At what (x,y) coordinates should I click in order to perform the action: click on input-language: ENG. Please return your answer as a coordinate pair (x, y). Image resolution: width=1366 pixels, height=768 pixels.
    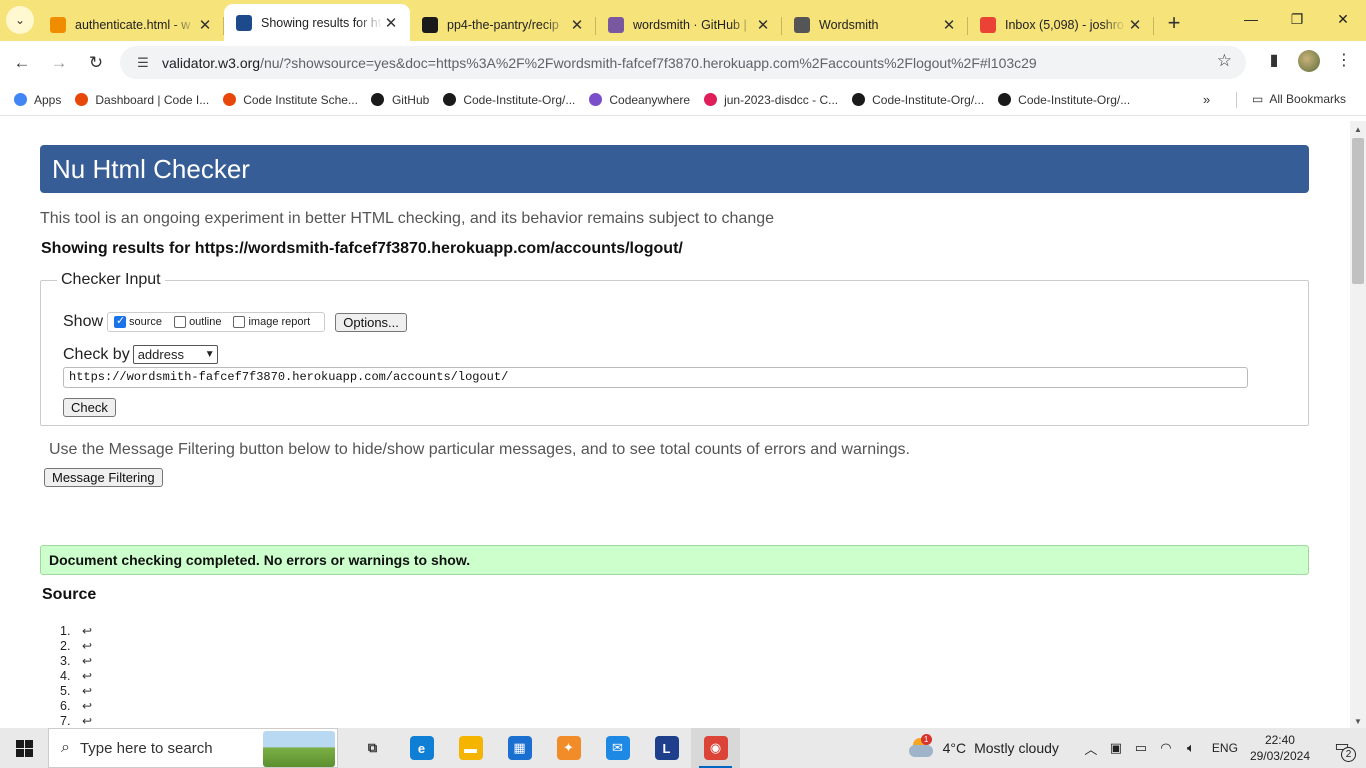
    Looking at the image, I should click on (1225, 748).